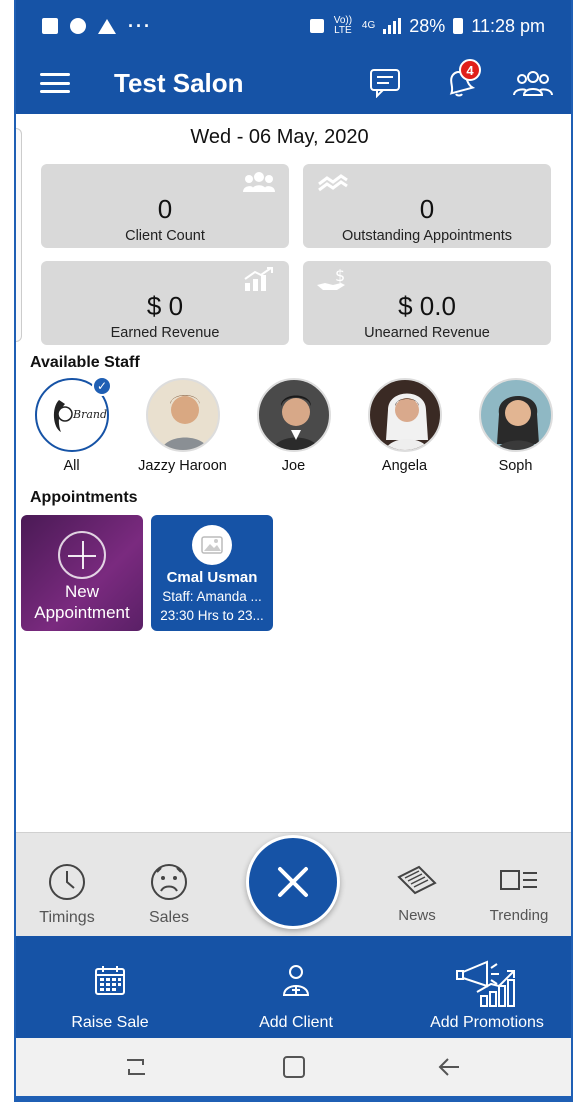  I want to click on outstanding-appointments-card: 0 Outstanding Appointments, so click(427, 206).